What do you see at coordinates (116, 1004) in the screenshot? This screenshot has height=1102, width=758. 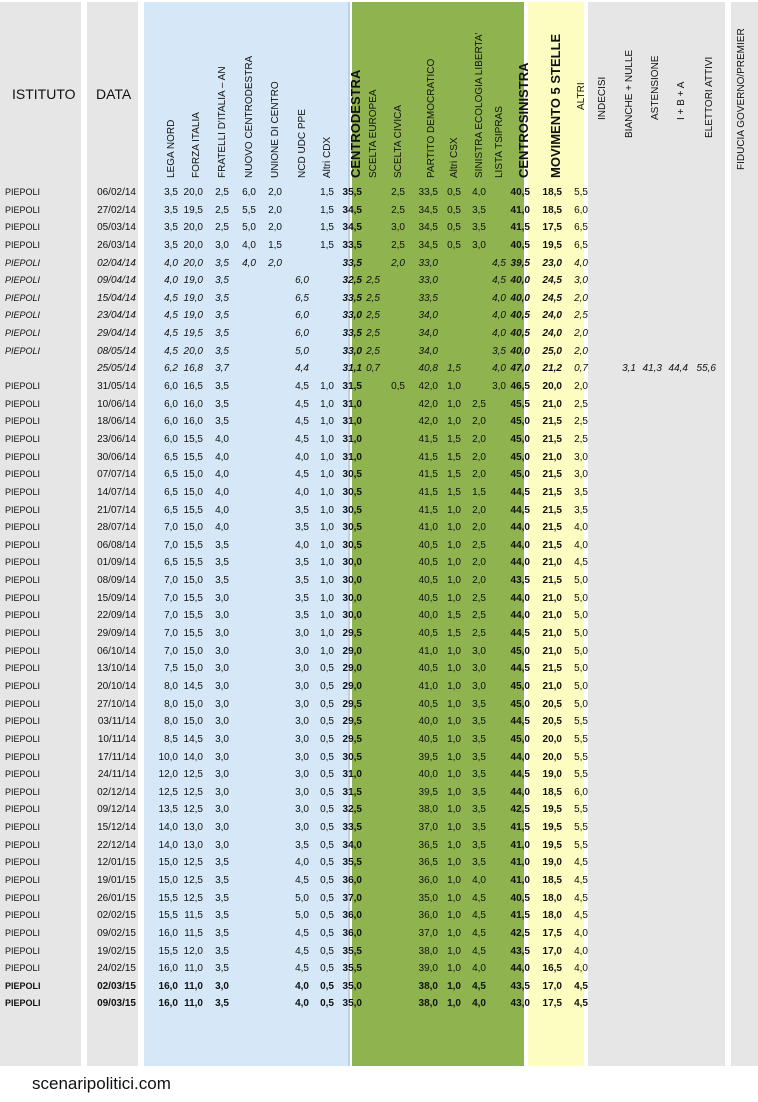 I see `date-cell: 09/03/15` at bounding box center [116, 1004].